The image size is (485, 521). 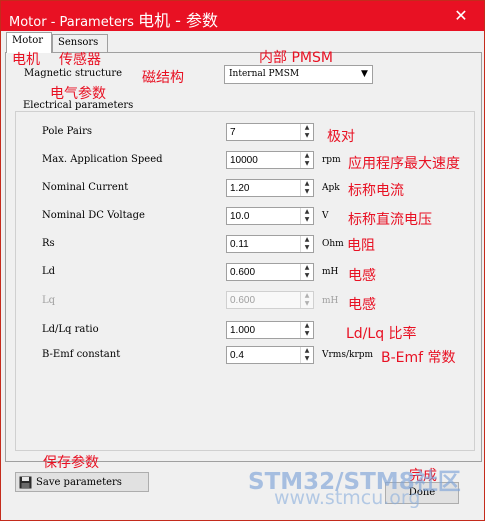 What do you see at coordinates (242, 16) in the screenshot?
I see `title-bar: Motor - Parameters 电机 - 参数 ✕` at bounding box center [242, 16].